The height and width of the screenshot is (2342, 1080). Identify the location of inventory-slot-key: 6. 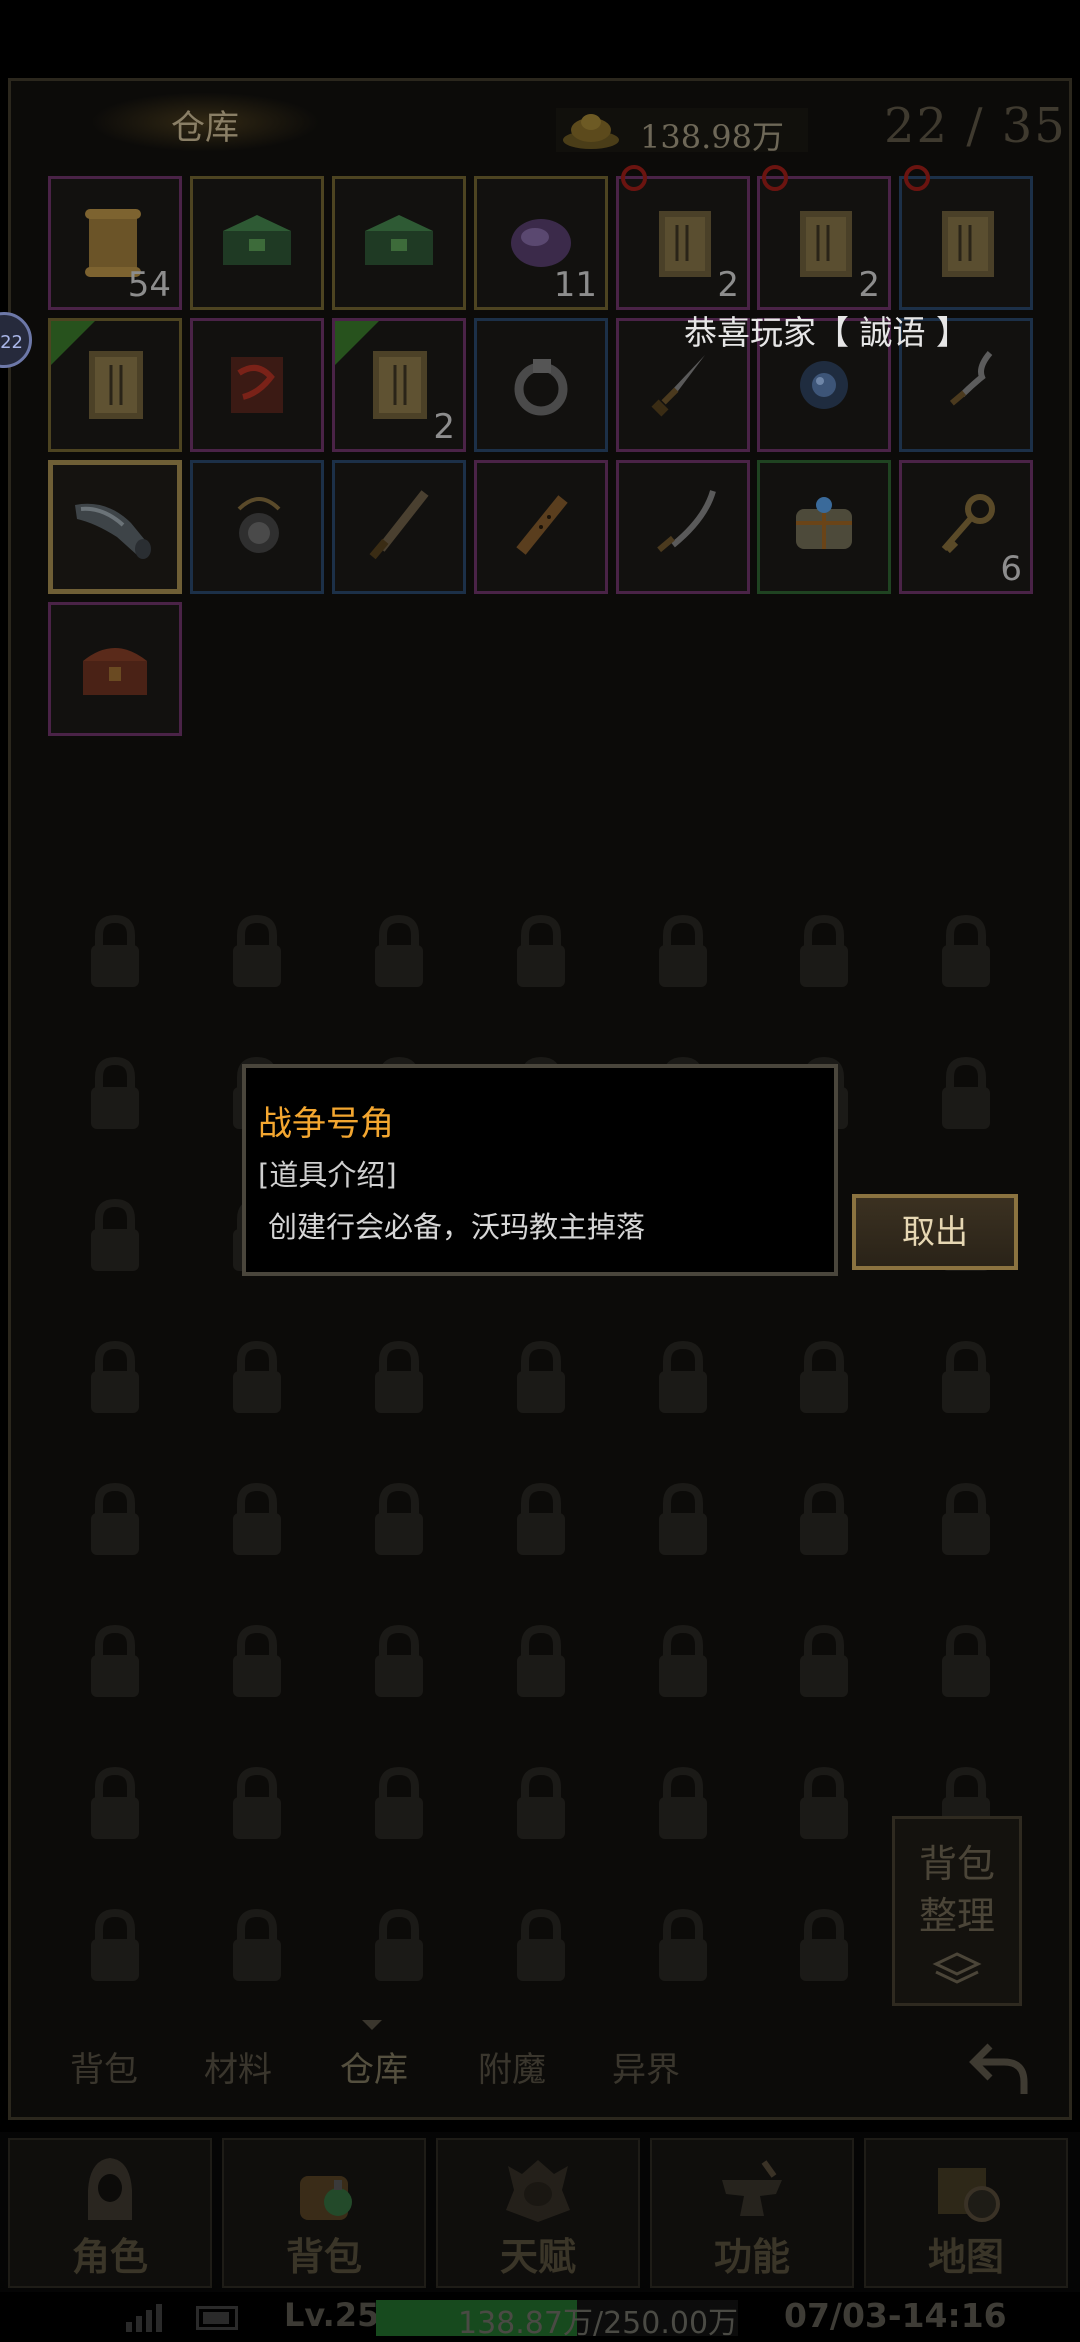
(966, 527).